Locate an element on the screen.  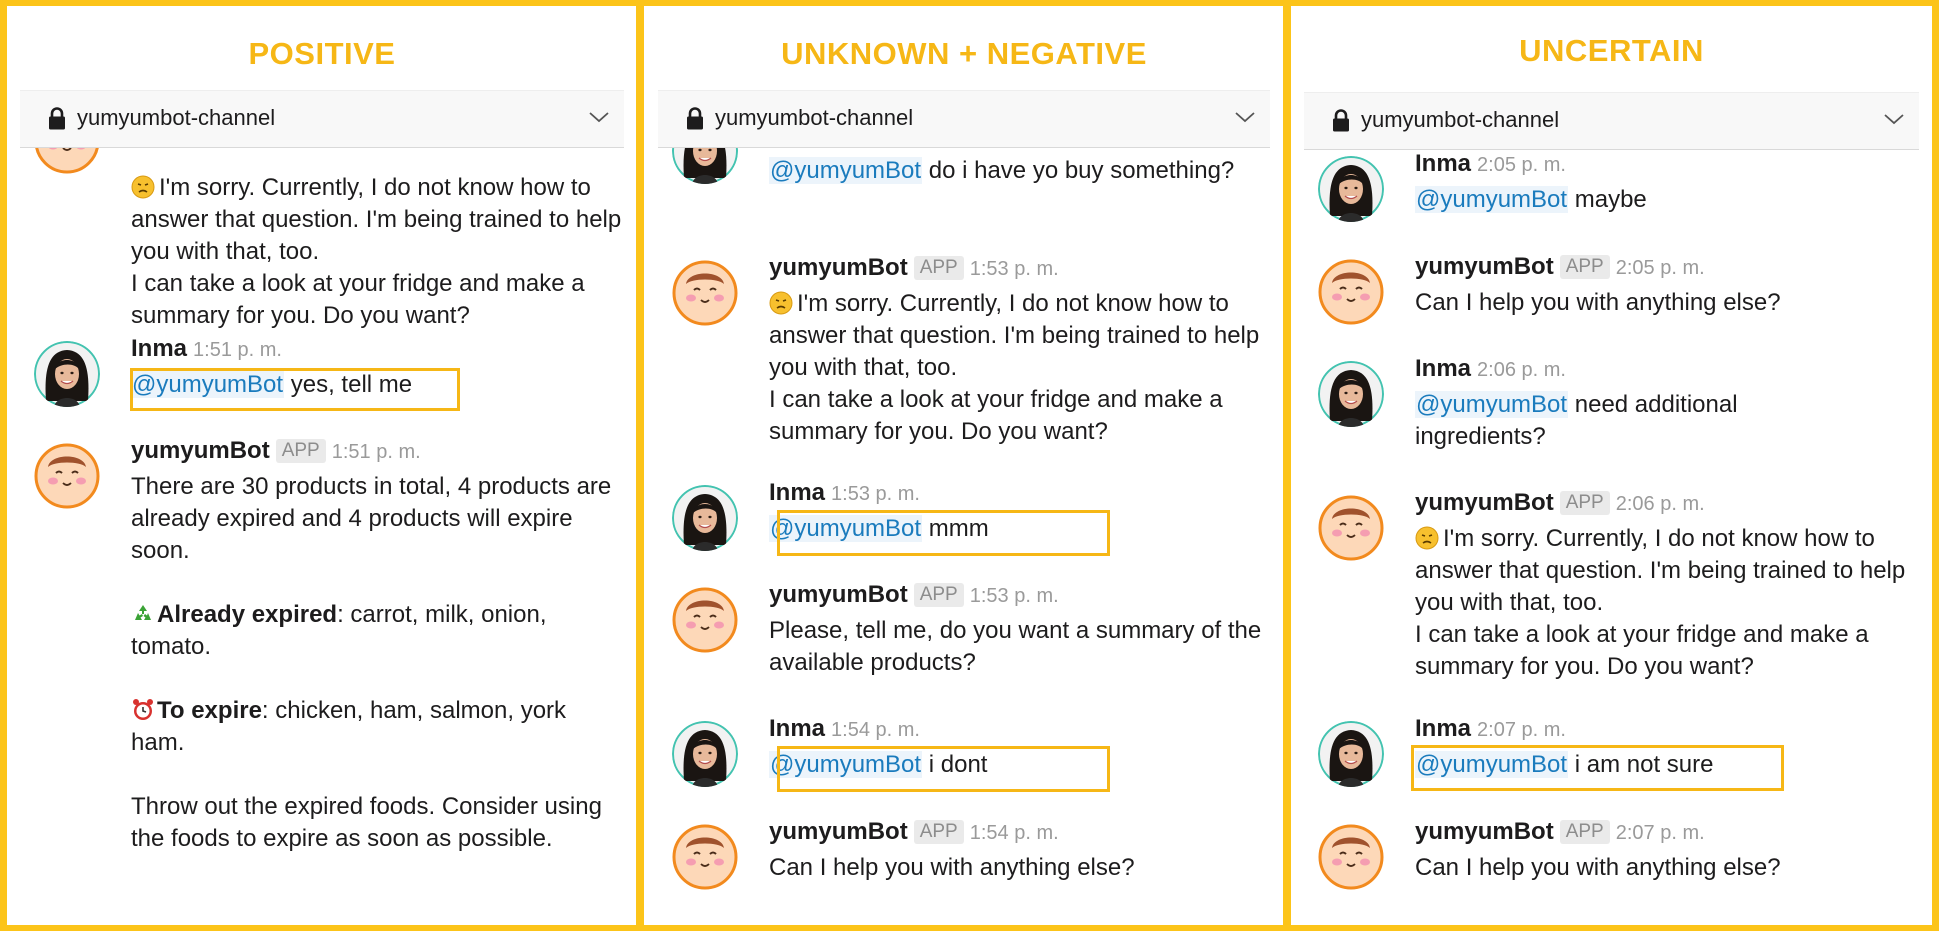
message-text: @yumyumBot maybe is located at coordinates (1531, 199).